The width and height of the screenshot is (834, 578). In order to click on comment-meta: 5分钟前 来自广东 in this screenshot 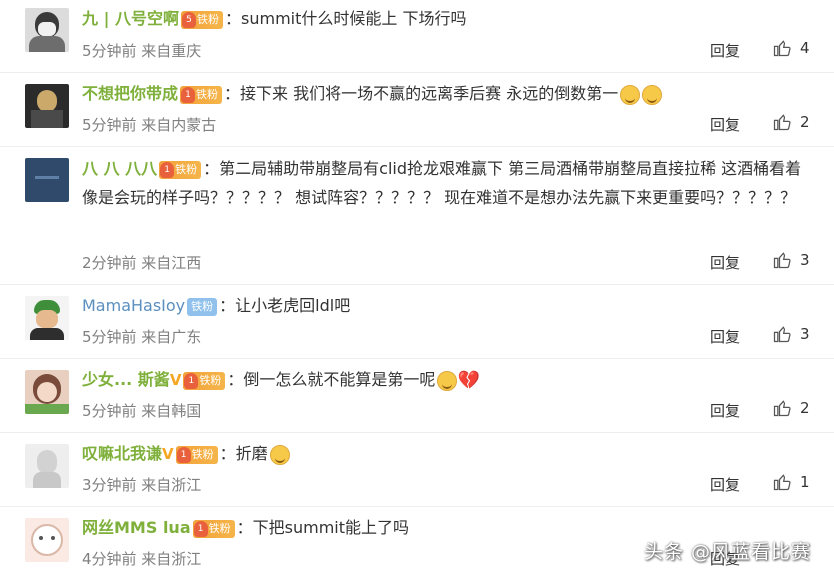, I will do `click(142, 337)`.